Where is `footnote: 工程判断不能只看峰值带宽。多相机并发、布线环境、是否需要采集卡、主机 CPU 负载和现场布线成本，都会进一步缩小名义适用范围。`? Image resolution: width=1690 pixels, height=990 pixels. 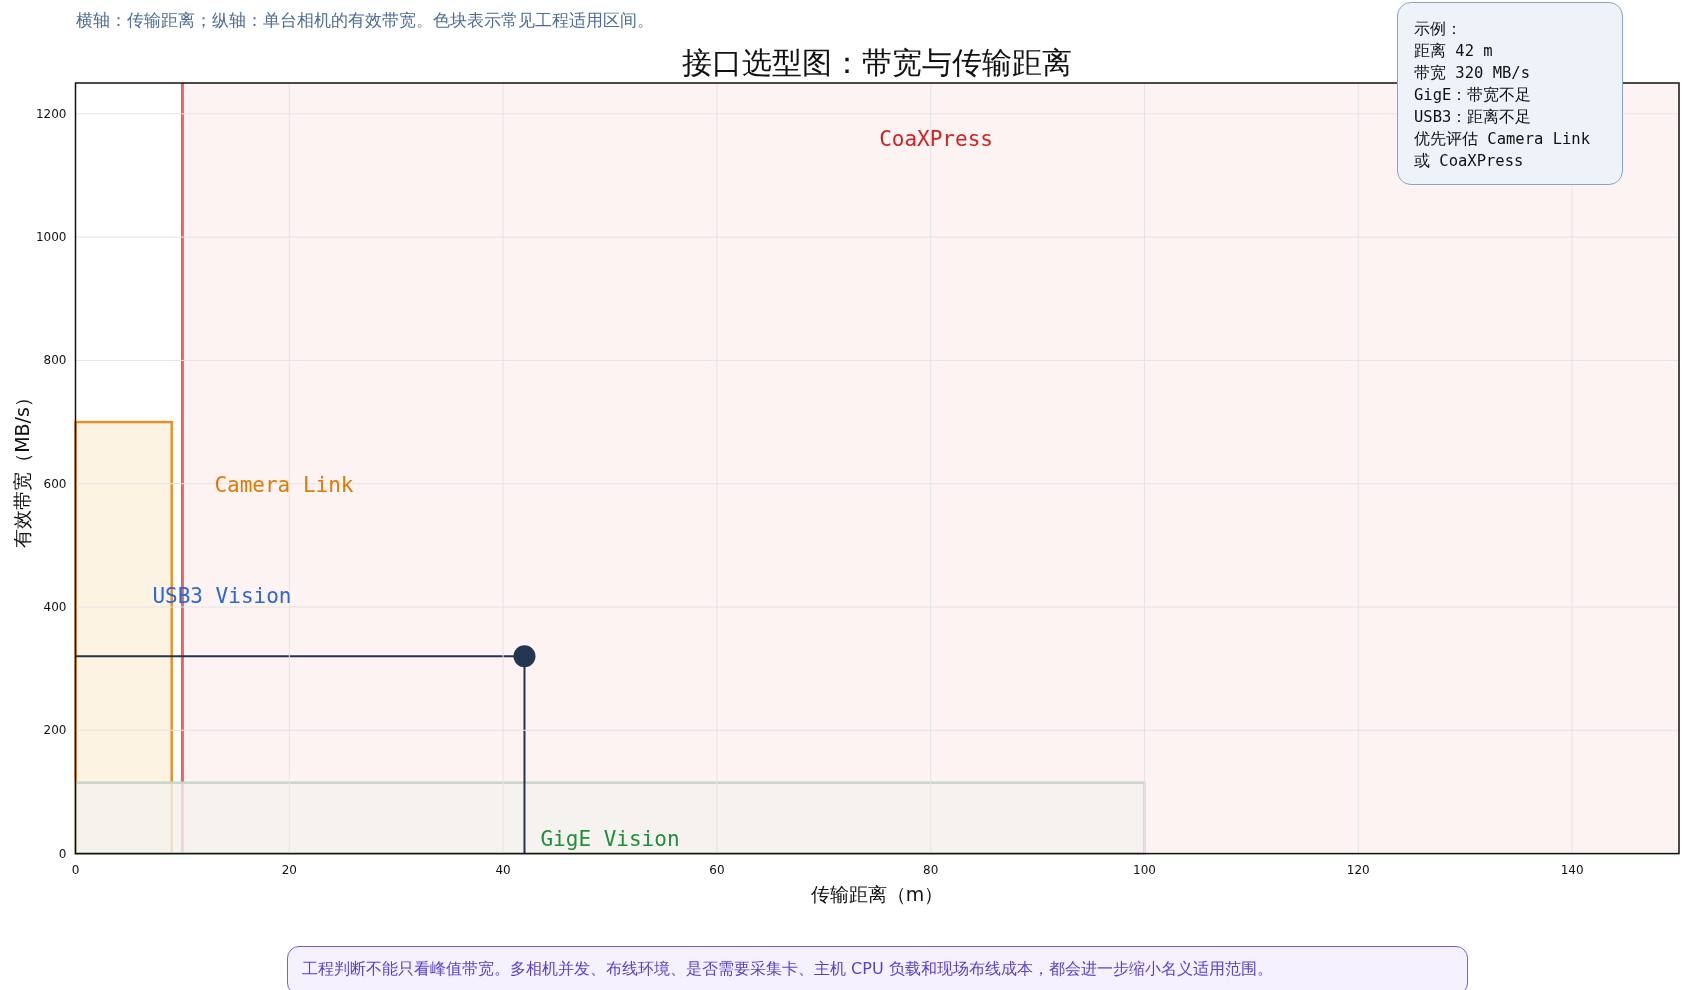 footnote: 工程判断不能只看峰值带宽。多相机并发、布线环境、是否需要采集卡、主机 CPU 负载和现场布线成本，都会进一步缩小名义适用范围。 is located at coordinates (877, 968).